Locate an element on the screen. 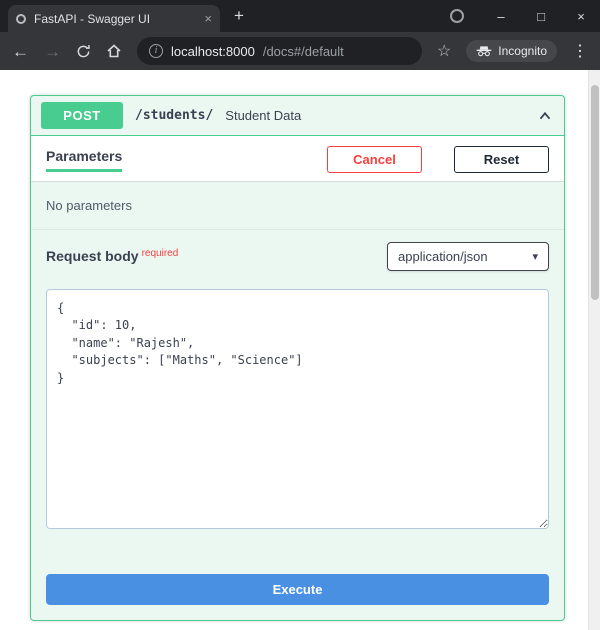 Image resolution: width=600 pixels, height=630 pixels. try-out-buttons: Cancel Reset is located at coordinates (438, 159).